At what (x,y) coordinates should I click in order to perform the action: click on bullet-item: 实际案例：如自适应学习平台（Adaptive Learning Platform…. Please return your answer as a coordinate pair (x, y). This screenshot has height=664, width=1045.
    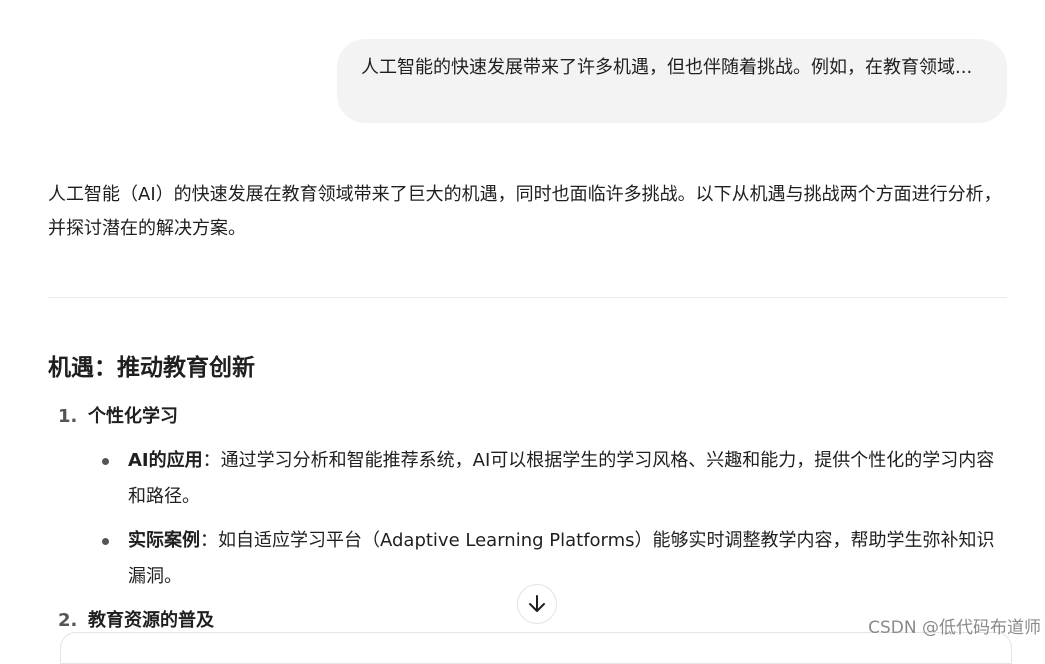
    Looking at the image, I should click on (568, 559).